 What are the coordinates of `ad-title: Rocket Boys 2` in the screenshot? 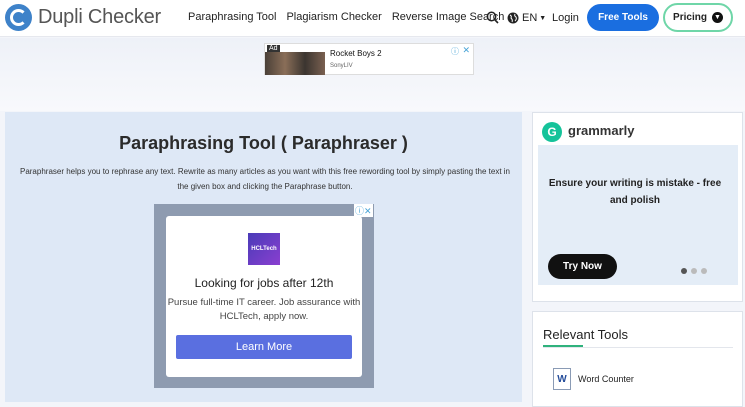 It's located at (356, 53).